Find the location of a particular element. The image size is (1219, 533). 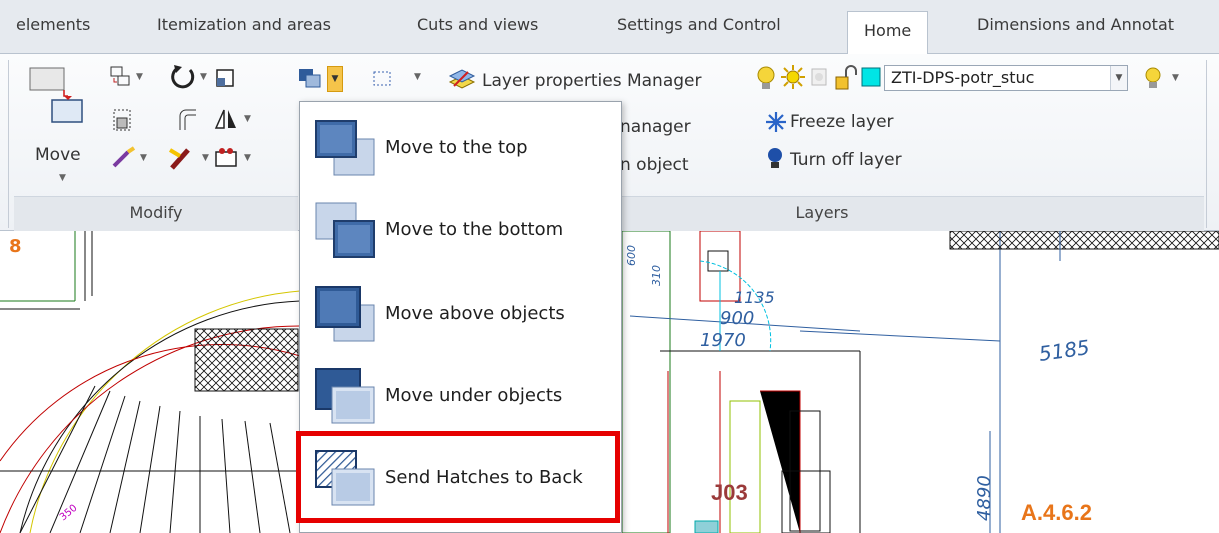

copy-dropdown-arrow: ▼ is located at coordinates (139, 77).